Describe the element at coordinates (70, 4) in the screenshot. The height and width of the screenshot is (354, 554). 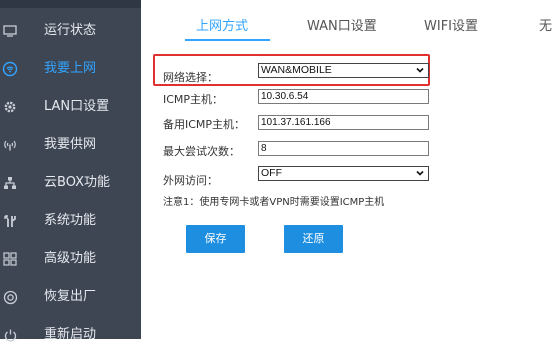
I see `sidebar-top-strip` at that location.